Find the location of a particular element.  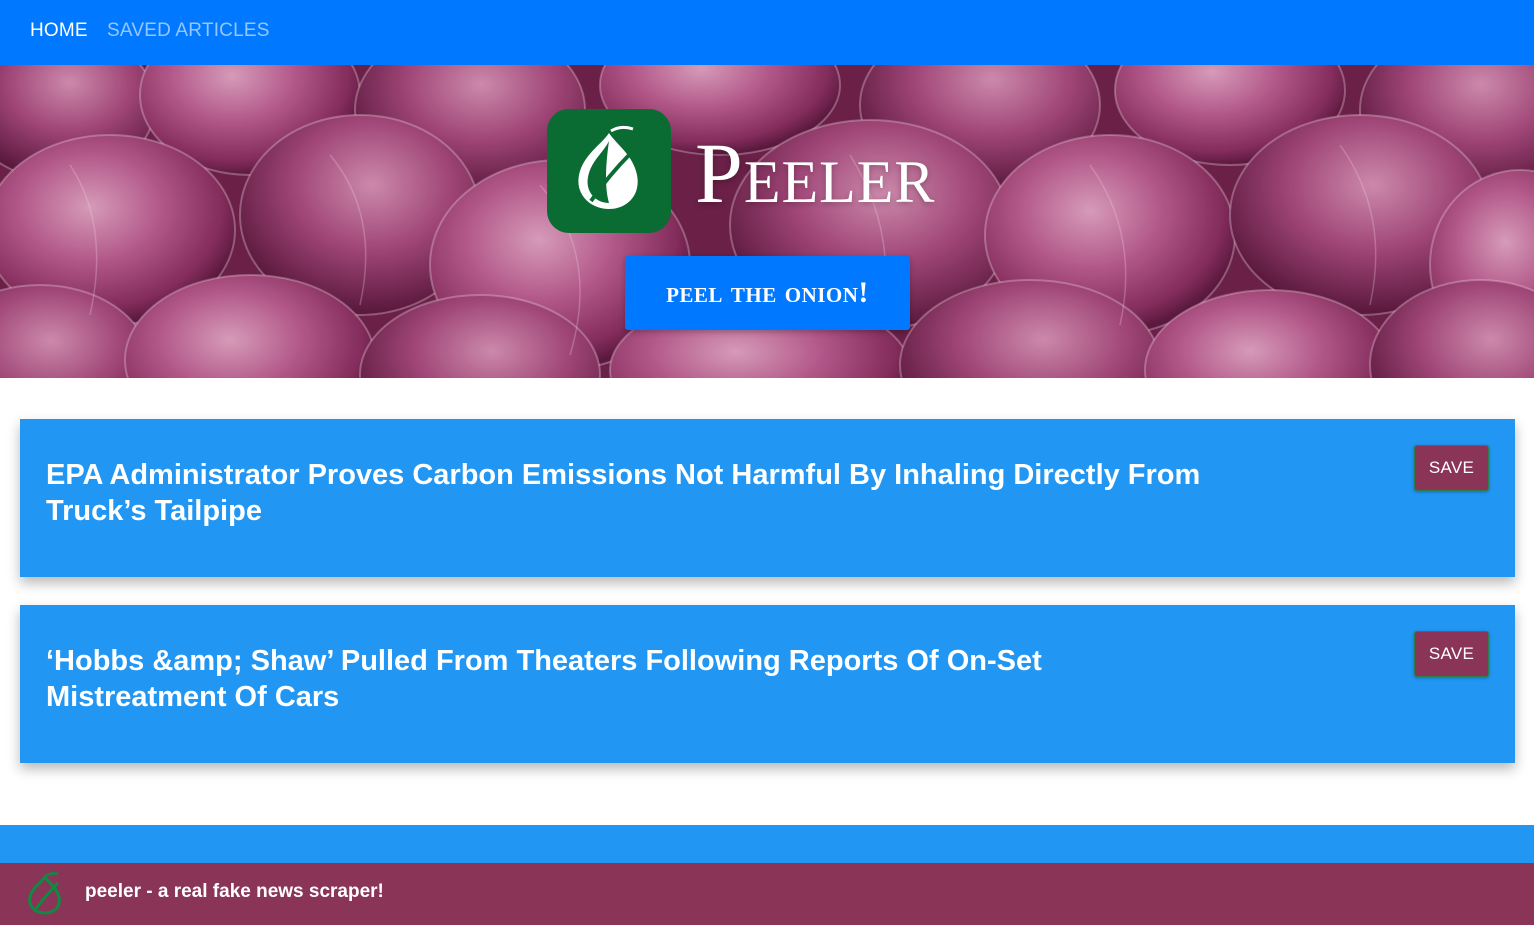

footer-divider-band is located at coordinates (767, 844).